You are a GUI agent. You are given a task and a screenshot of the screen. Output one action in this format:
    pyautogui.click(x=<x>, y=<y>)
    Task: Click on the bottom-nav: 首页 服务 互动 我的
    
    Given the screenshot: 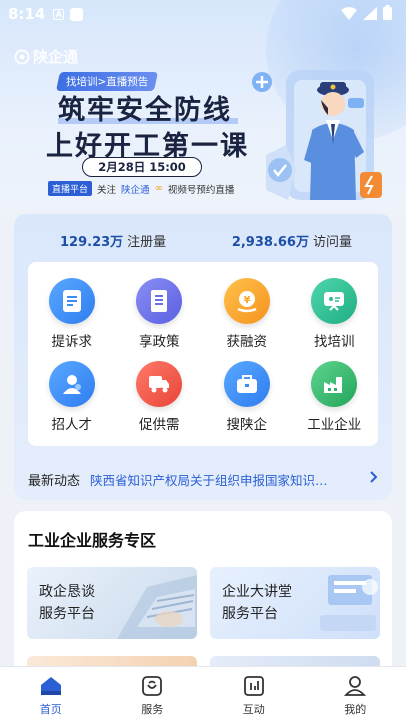 What is the action you would take?
    pyautogui.click(x=203, y=694)
    